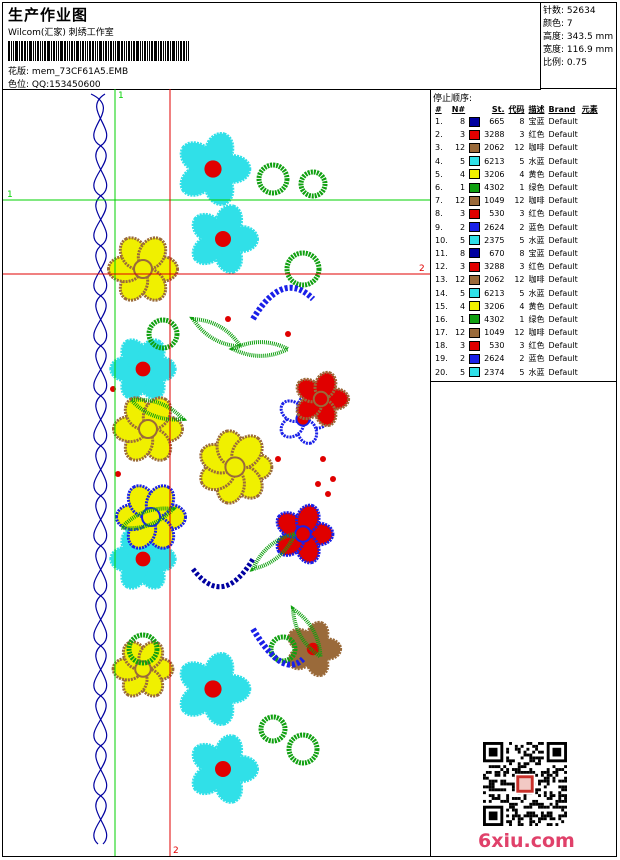  I want to click on table-row: 17. 12 1049 12 咖啡 Default, so click(516, 332).